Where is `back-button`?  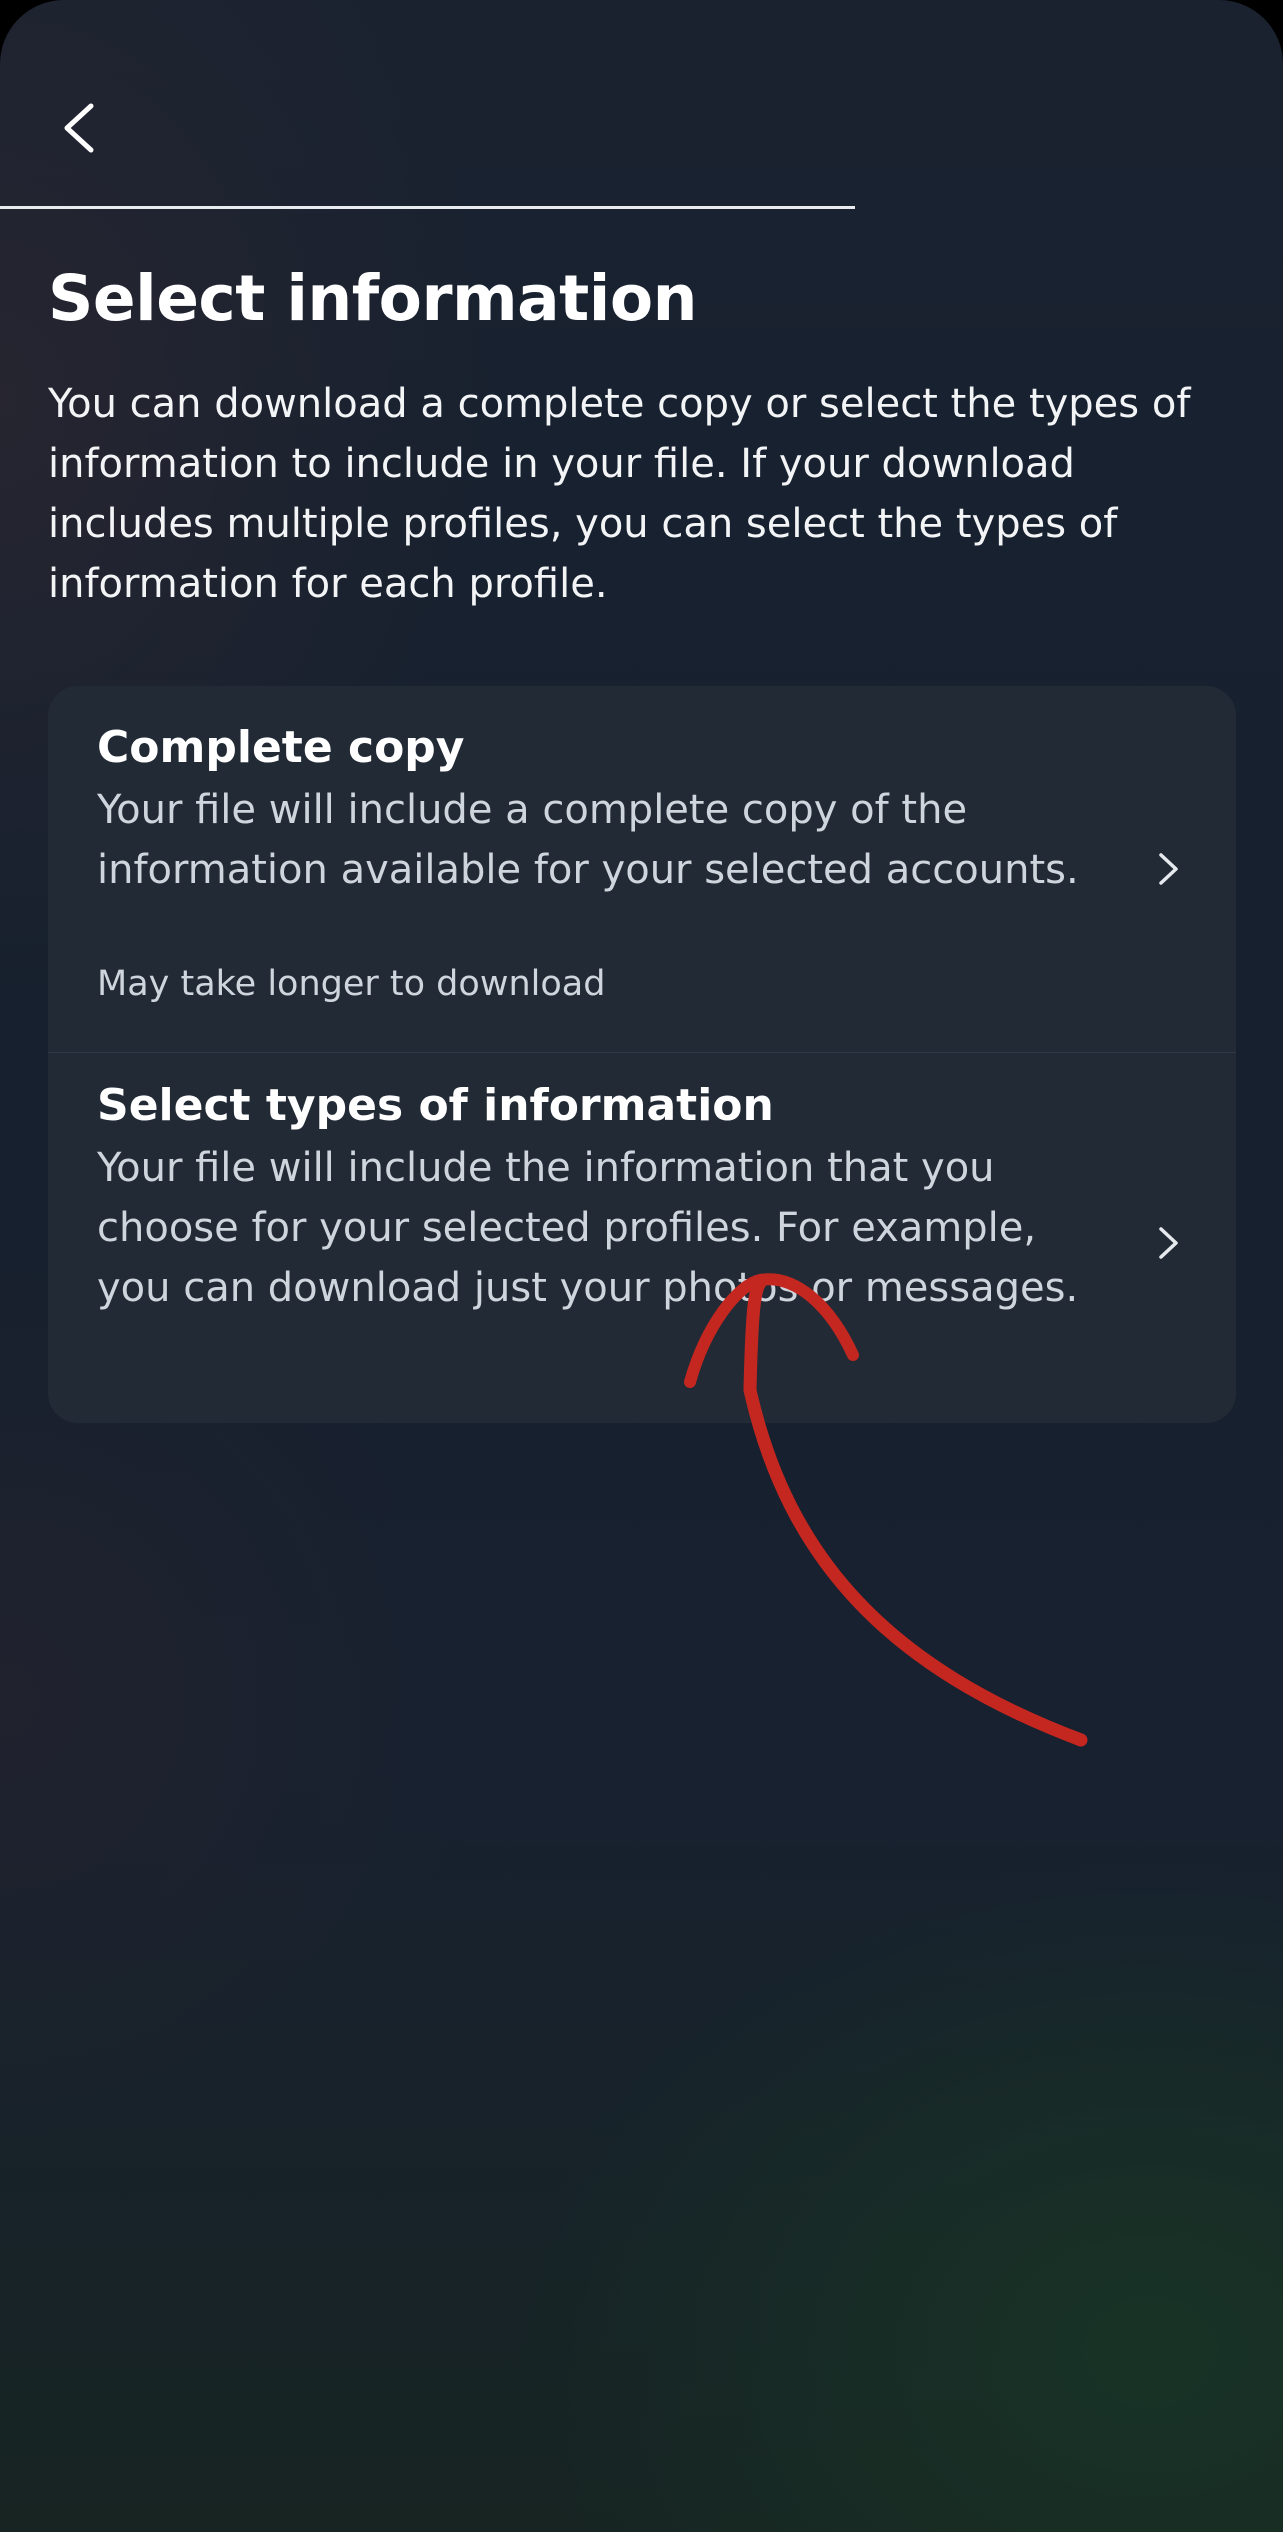
back-button is located at coordinates (79, 128).